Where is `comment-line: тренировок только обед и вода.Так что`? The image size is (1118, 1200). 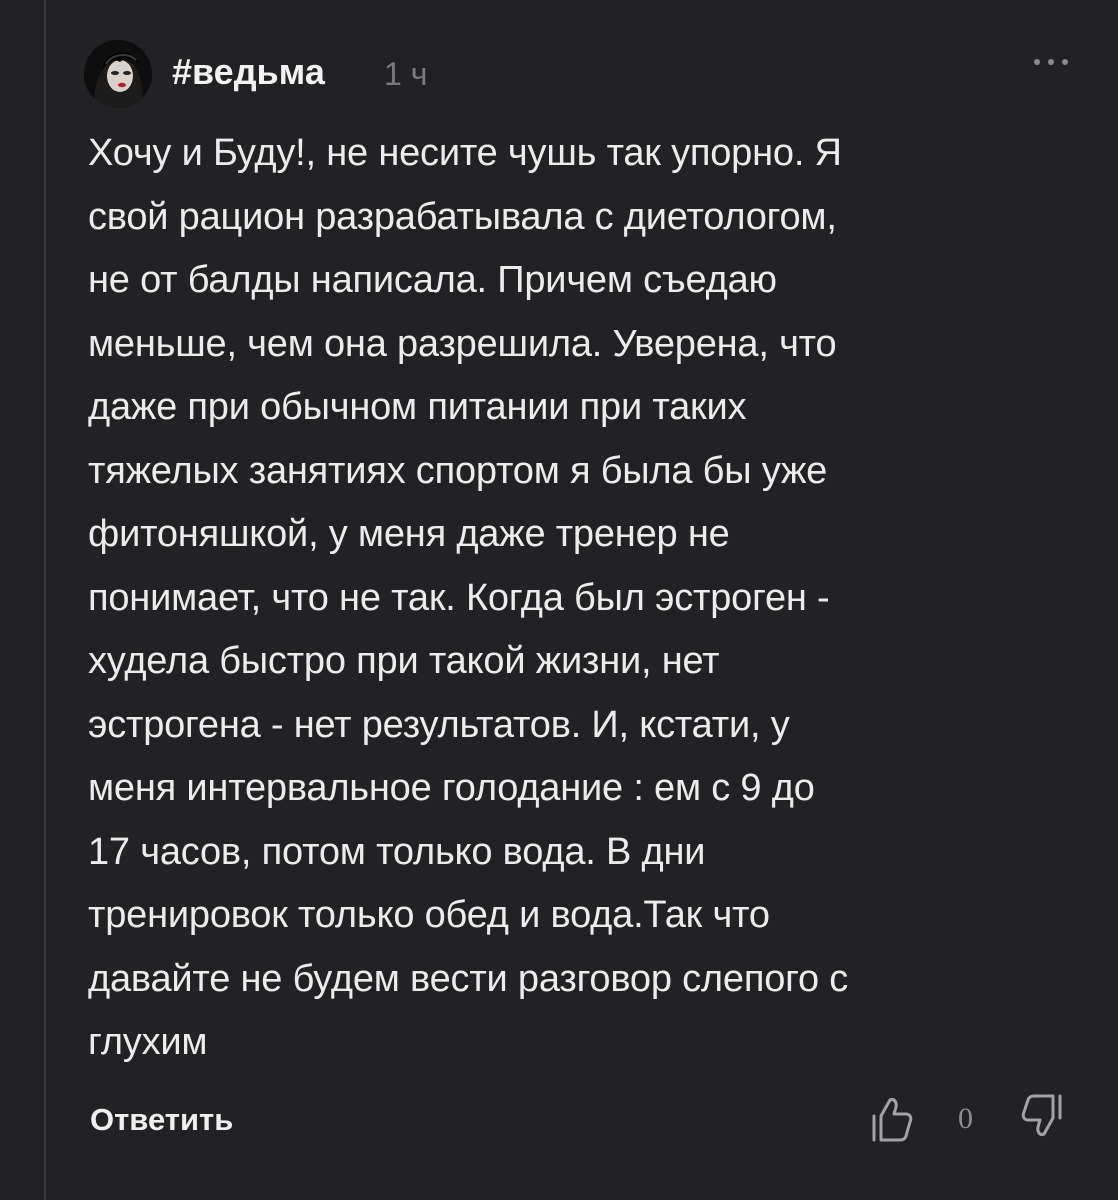
comment-line: тренировок только обед и вода.Так что is located at coordinates (429, 915).